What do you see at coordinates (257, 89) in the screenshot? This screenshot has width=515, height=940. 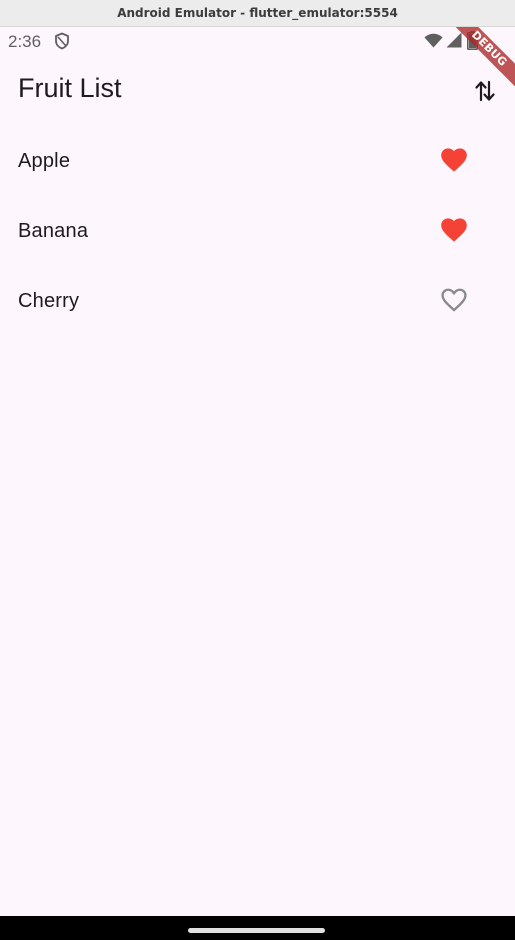 I see `app-bar: Fruit List` at bounding box center [257, 89].